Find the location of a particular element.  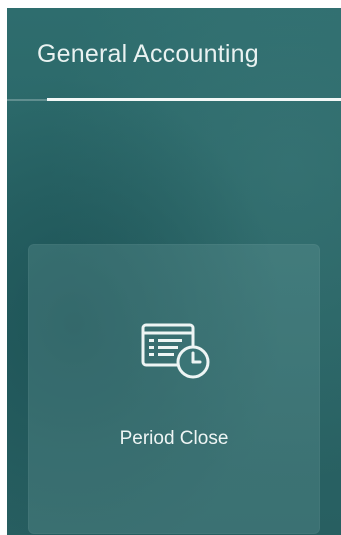

period-close-icon is located at coordinates (178, 351).